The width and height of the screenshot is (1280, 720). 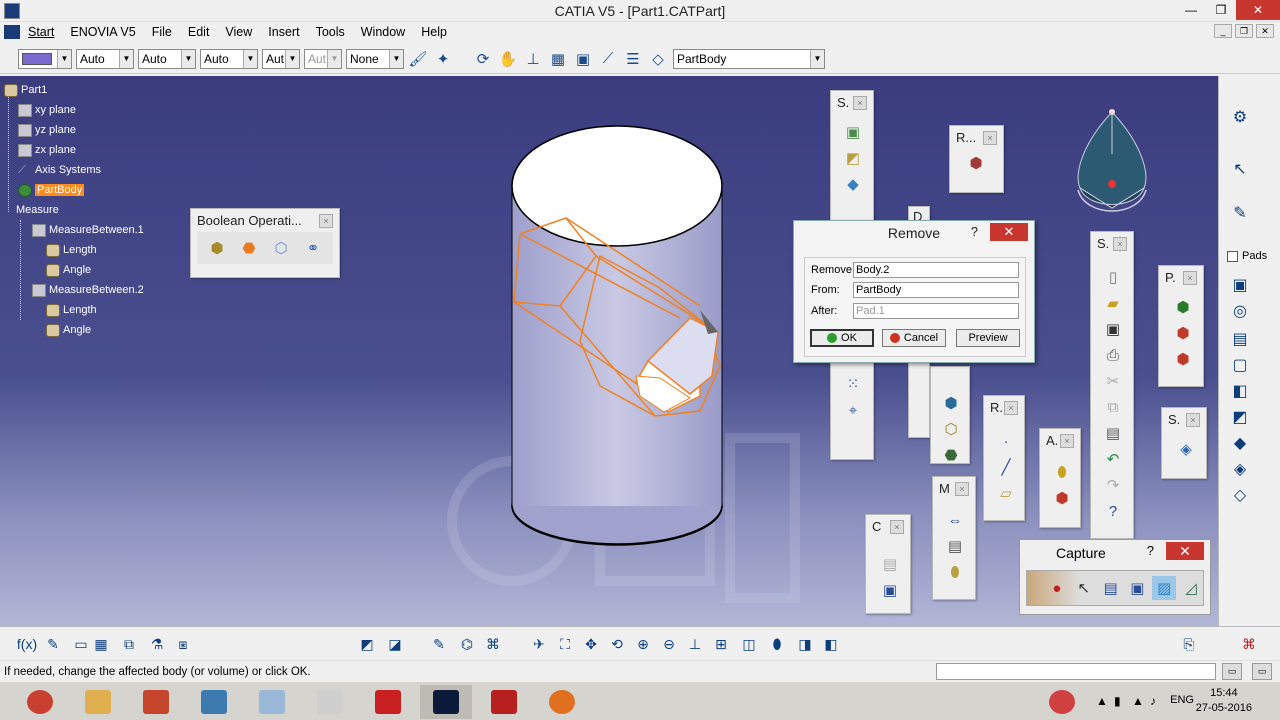 What do you see at coordinates (272, 702) in the screenshot?
I see `taskbar-notepad` at bounding box center [272, 702].